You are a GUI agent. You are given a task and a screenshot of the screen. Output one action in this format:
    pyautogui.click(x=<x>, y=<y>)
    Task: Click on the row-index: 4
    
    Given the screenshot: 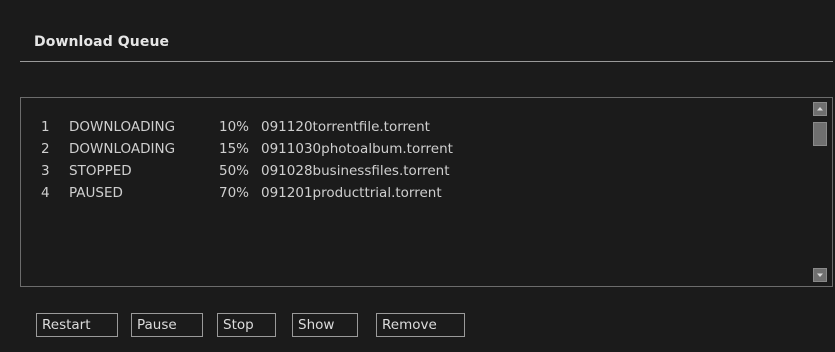 What is the action you would take?
    pyautogui.click(x=45, y=193)
    